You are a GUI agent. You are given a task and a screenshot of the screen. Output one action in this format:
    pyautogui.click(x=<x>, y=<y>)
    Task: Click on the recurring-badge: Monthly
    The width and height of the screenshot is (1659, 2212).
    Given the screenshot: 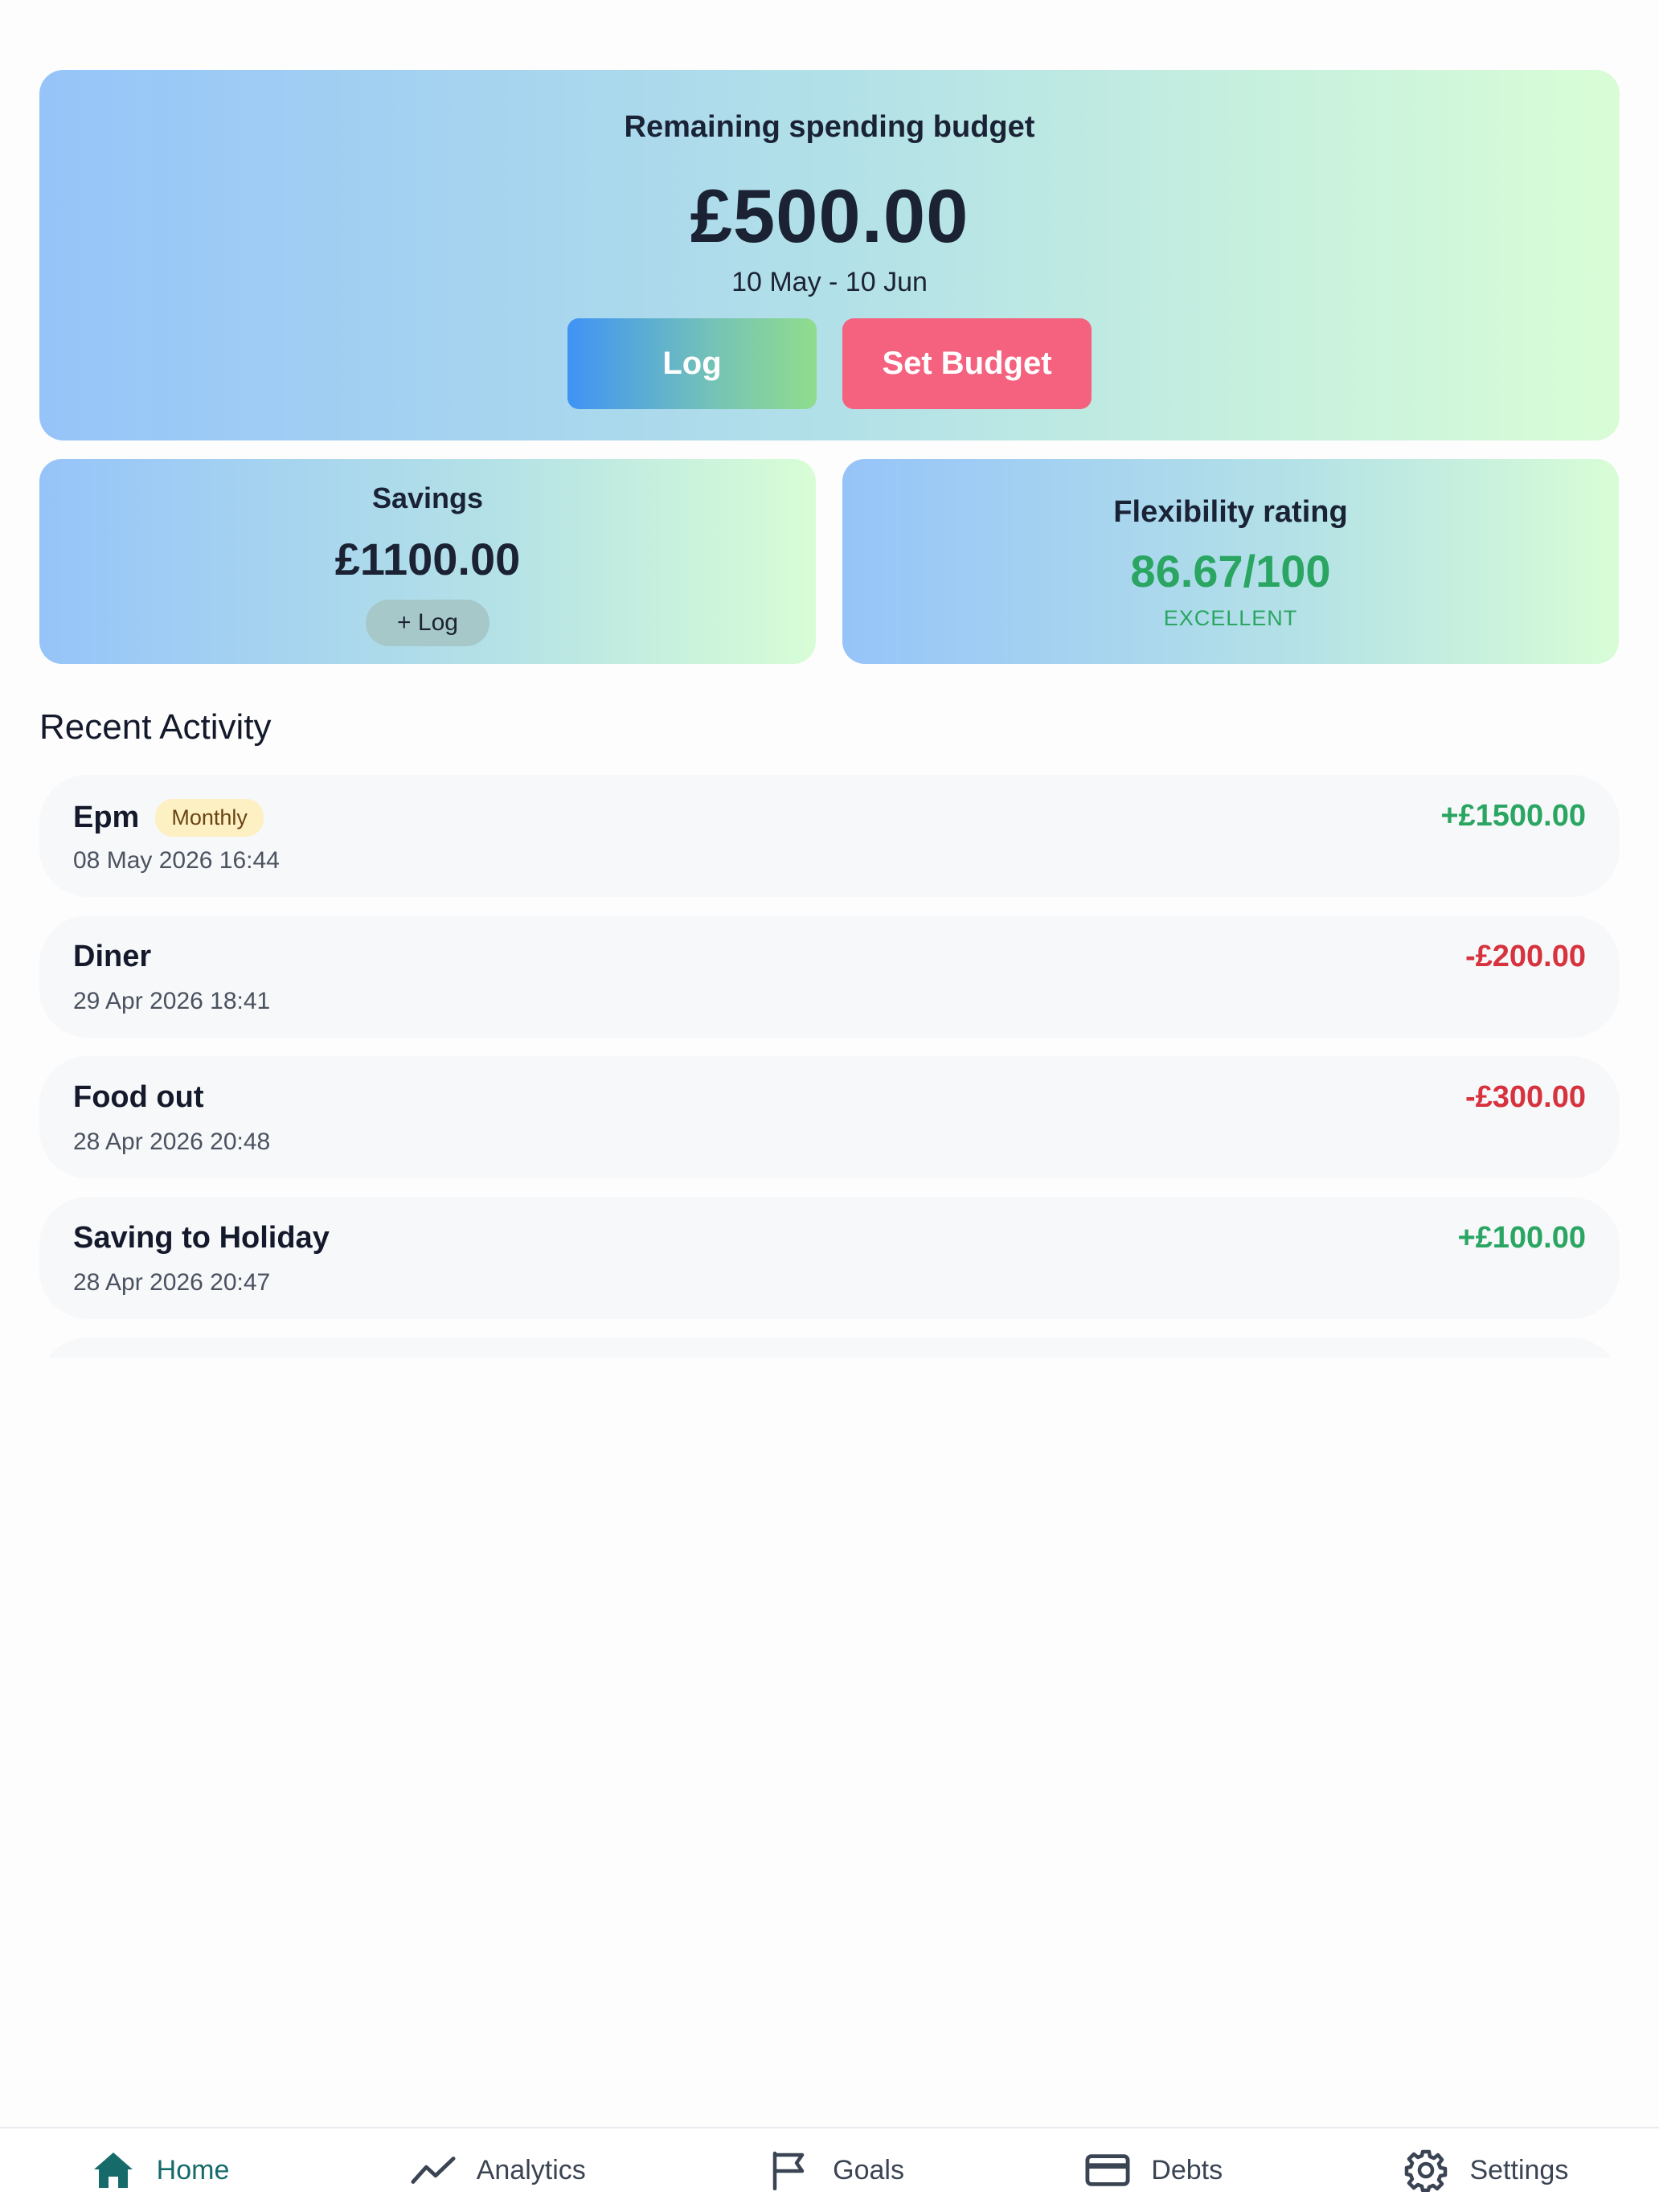 What is the action you would take?
    pyautogui.click(x=210, y=818)
    